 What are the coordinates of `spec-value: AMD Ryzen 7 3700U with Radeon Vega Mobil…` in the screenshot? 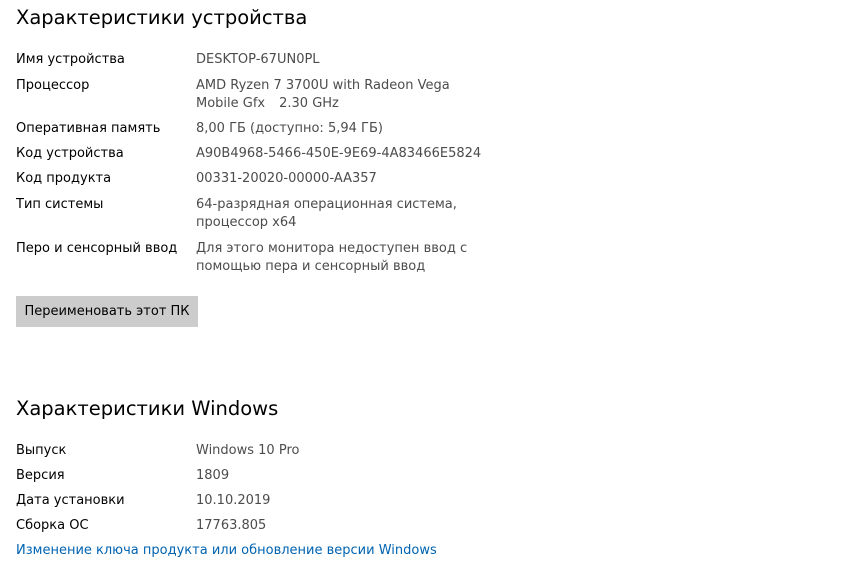 It's located at (341, 95).